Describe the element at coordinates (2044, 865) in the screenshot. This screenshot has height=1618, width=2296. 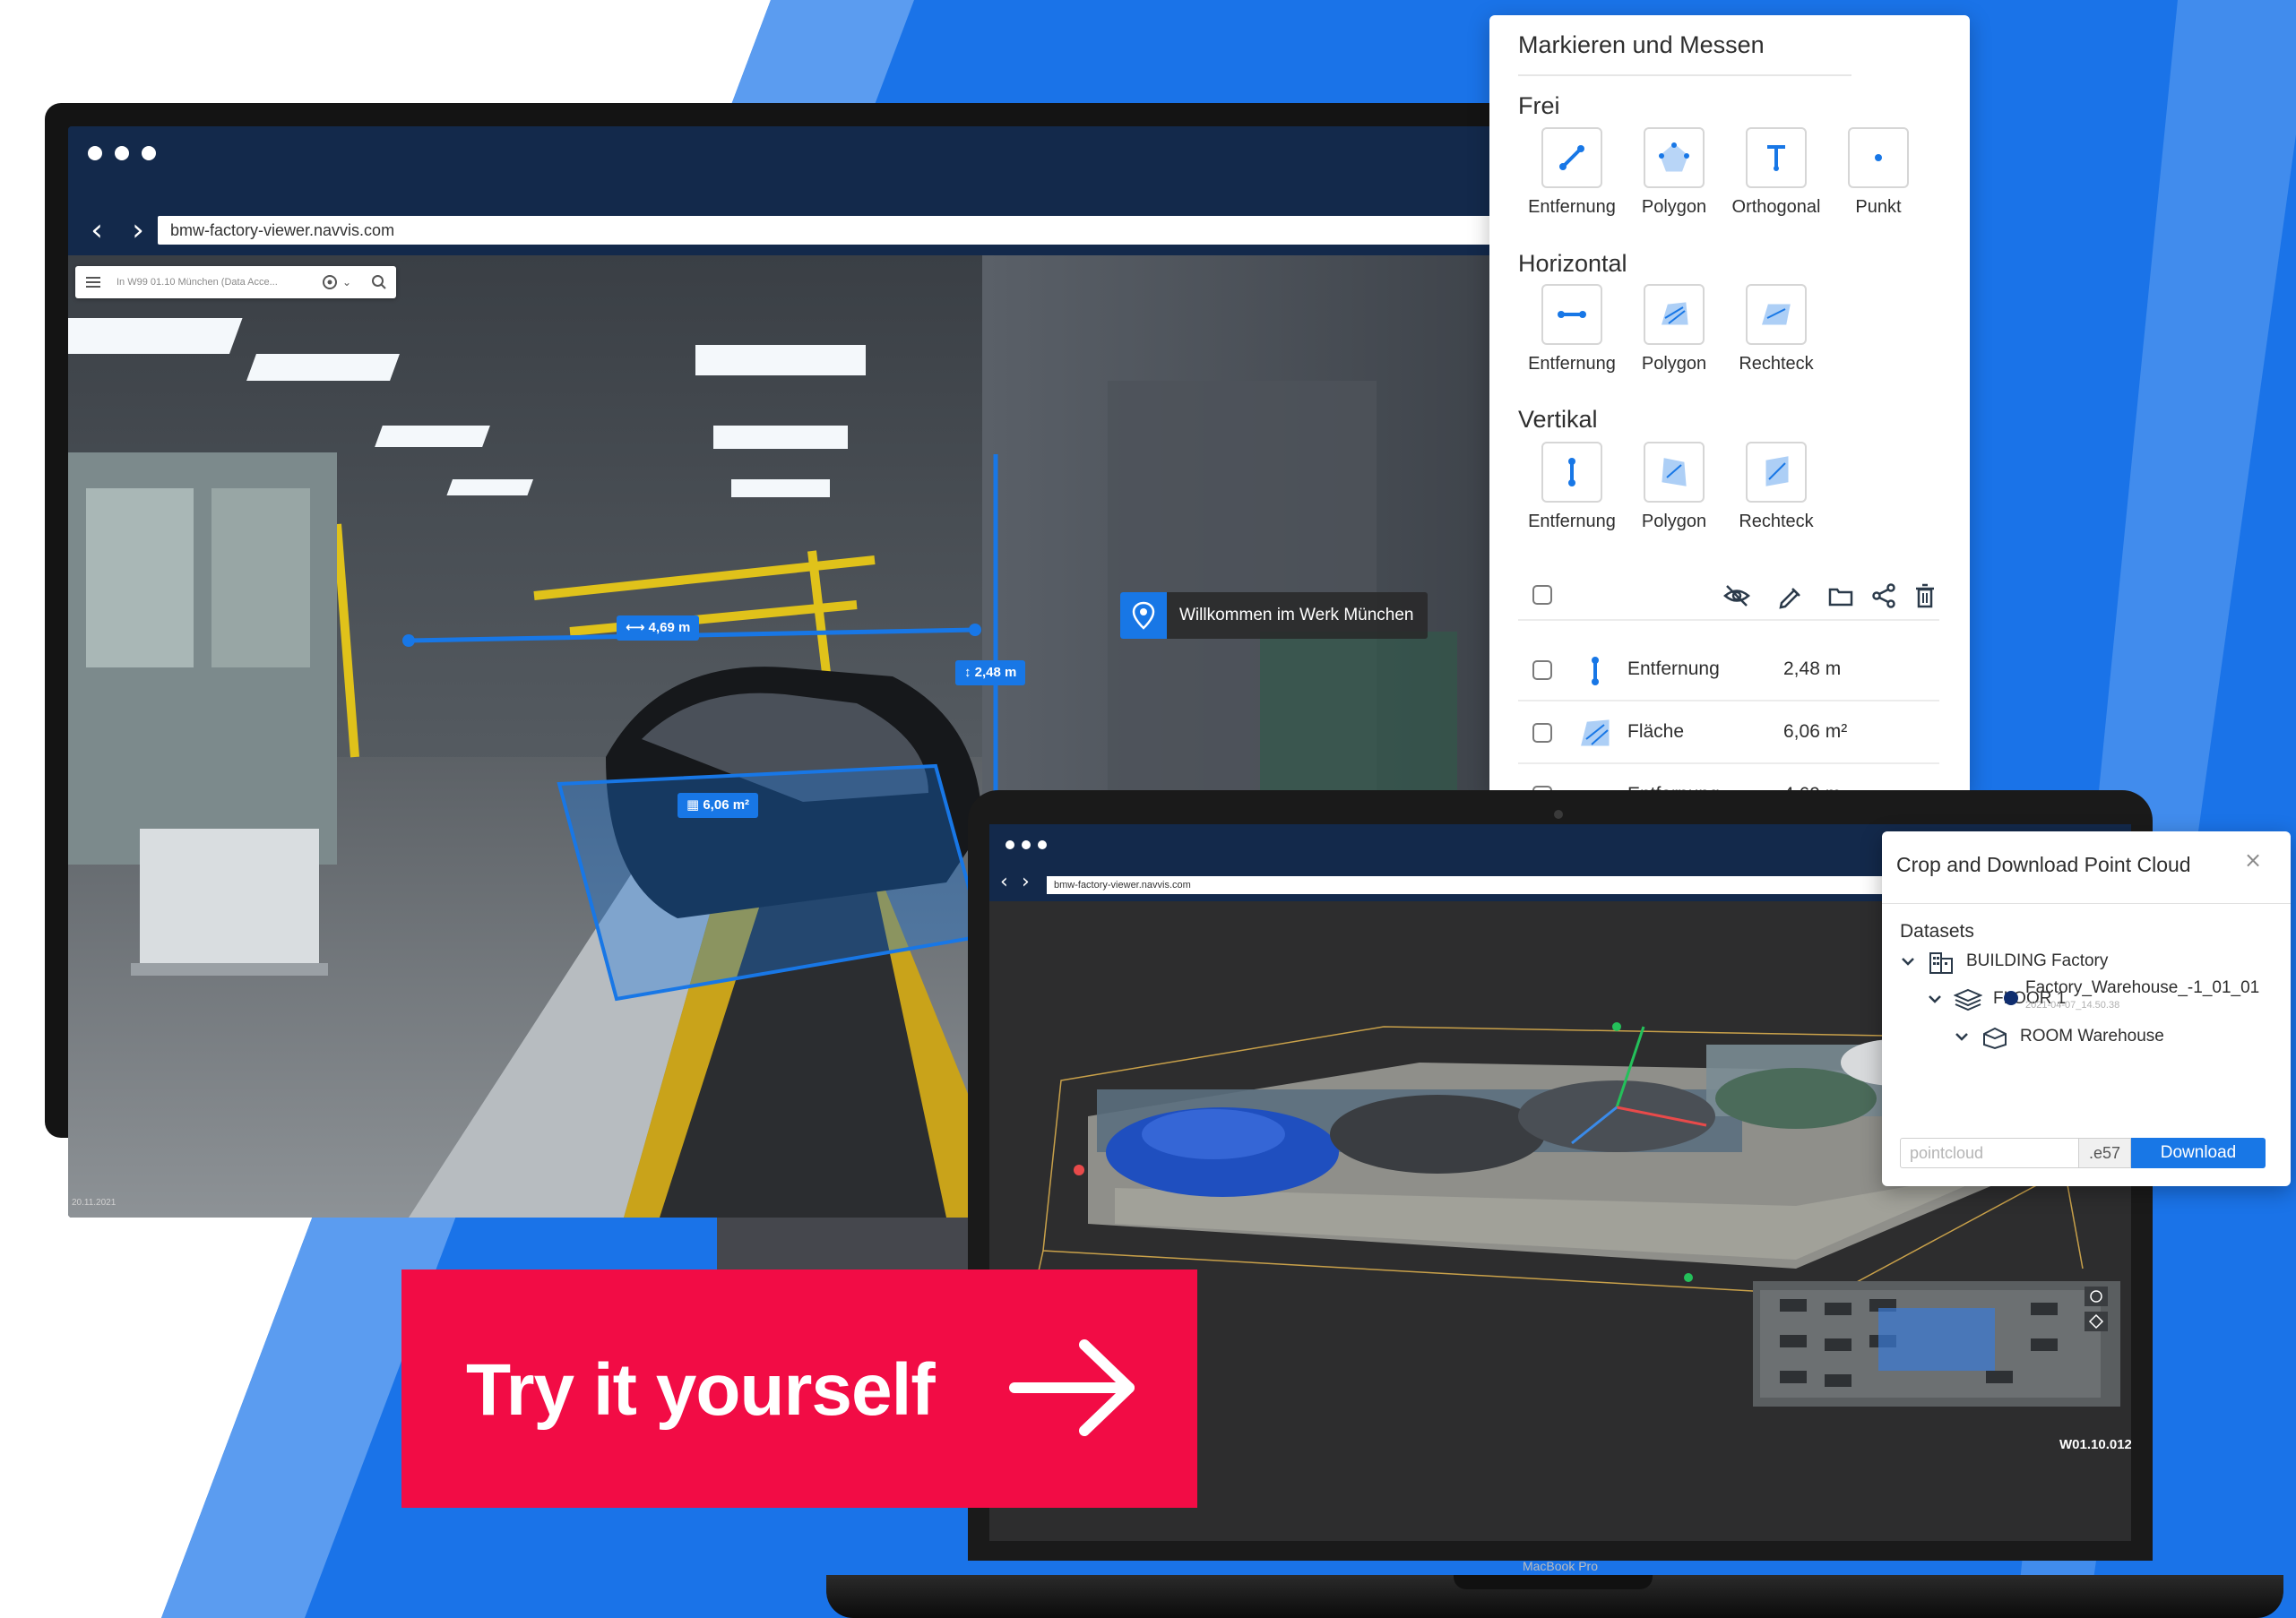
I see `crop-panel-title: Crop and Download Point Cloud` at that location.